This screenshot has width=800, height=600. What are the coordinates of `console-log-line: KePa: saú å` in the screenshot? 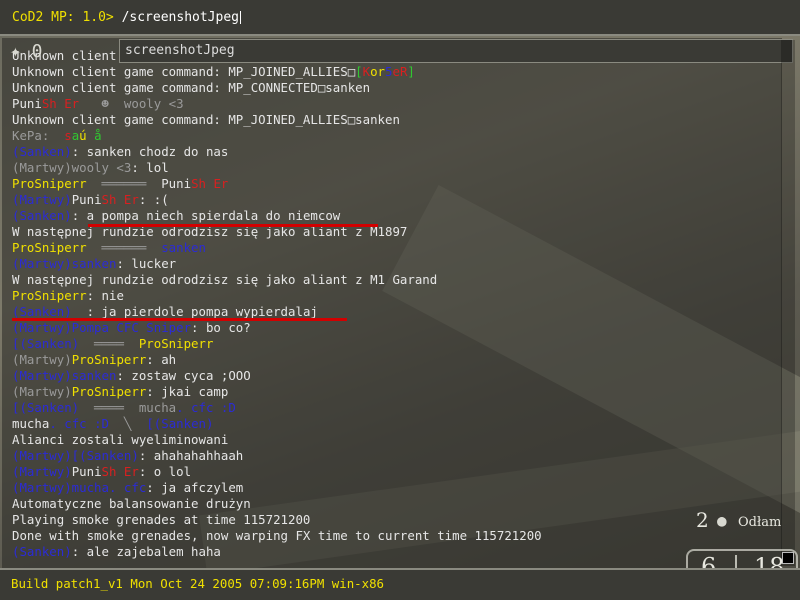 It's located at (397, 136).